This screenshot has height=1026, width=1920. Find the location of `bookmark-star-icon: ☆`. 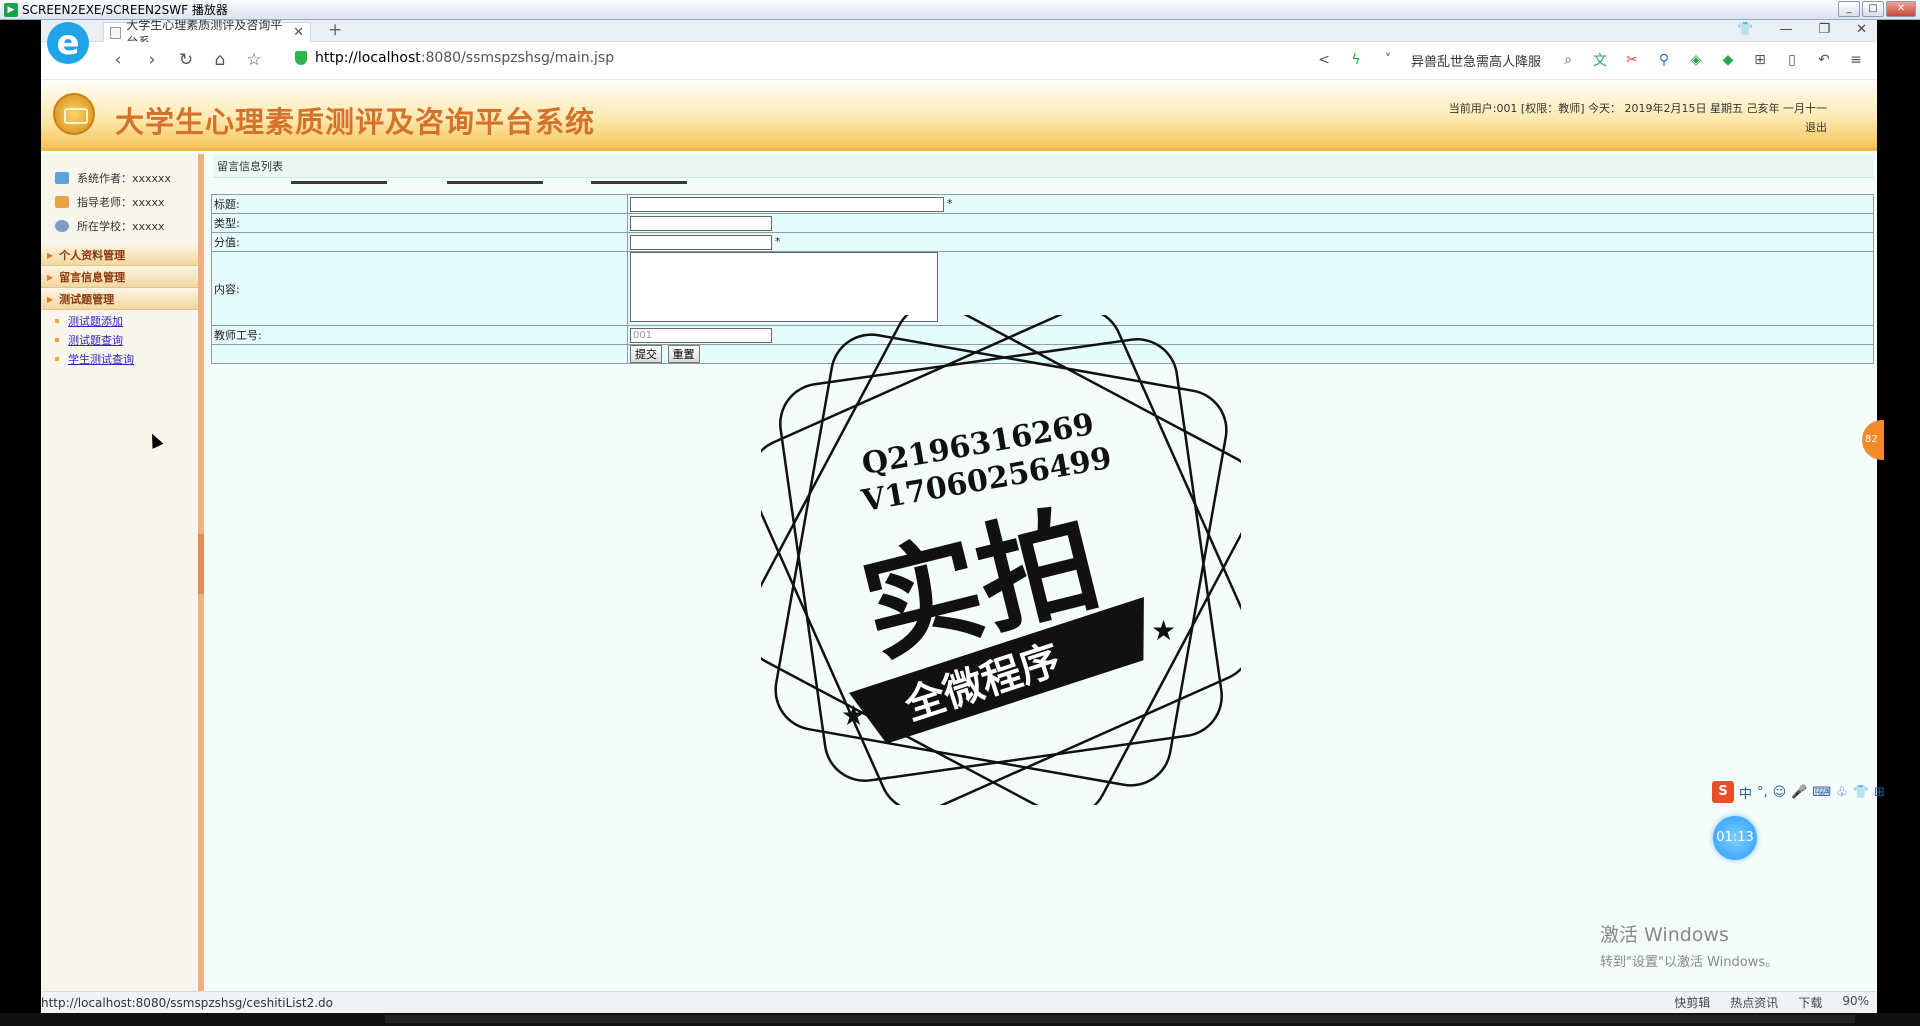

bookmark-star-icon: ☆ is located at coordinates (254, 60).